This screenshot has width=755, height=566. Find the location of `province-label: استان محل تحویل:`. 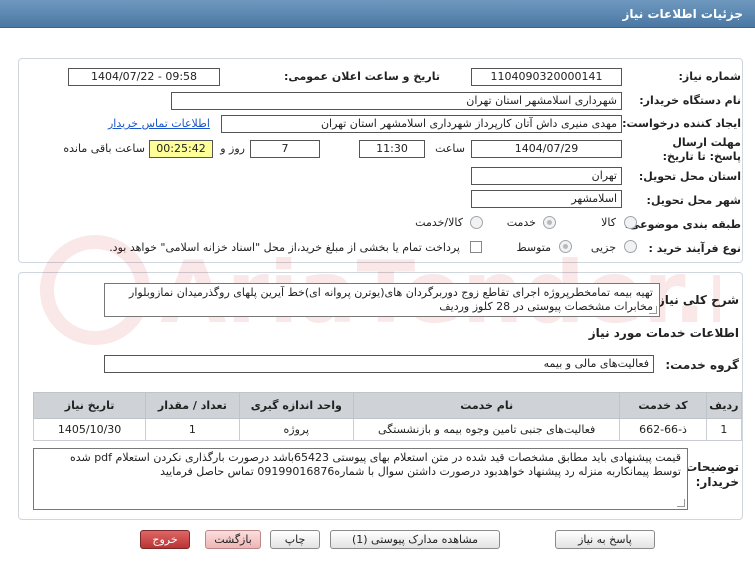

province-label: استان محل تحویل: is located at coordinates (689, 176).